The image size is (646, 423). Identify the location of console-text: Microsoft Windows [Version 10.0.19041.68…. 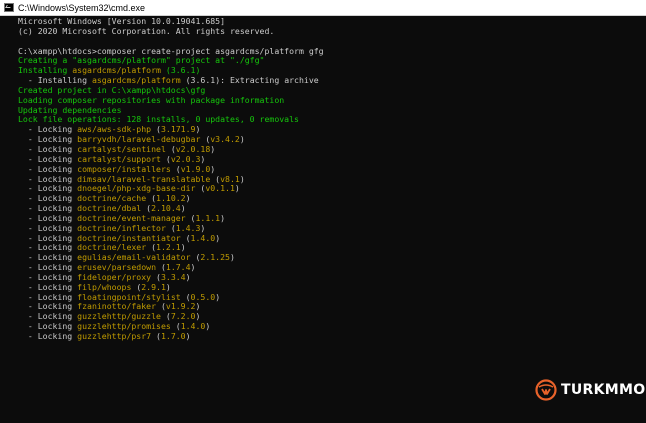
(122, 21).